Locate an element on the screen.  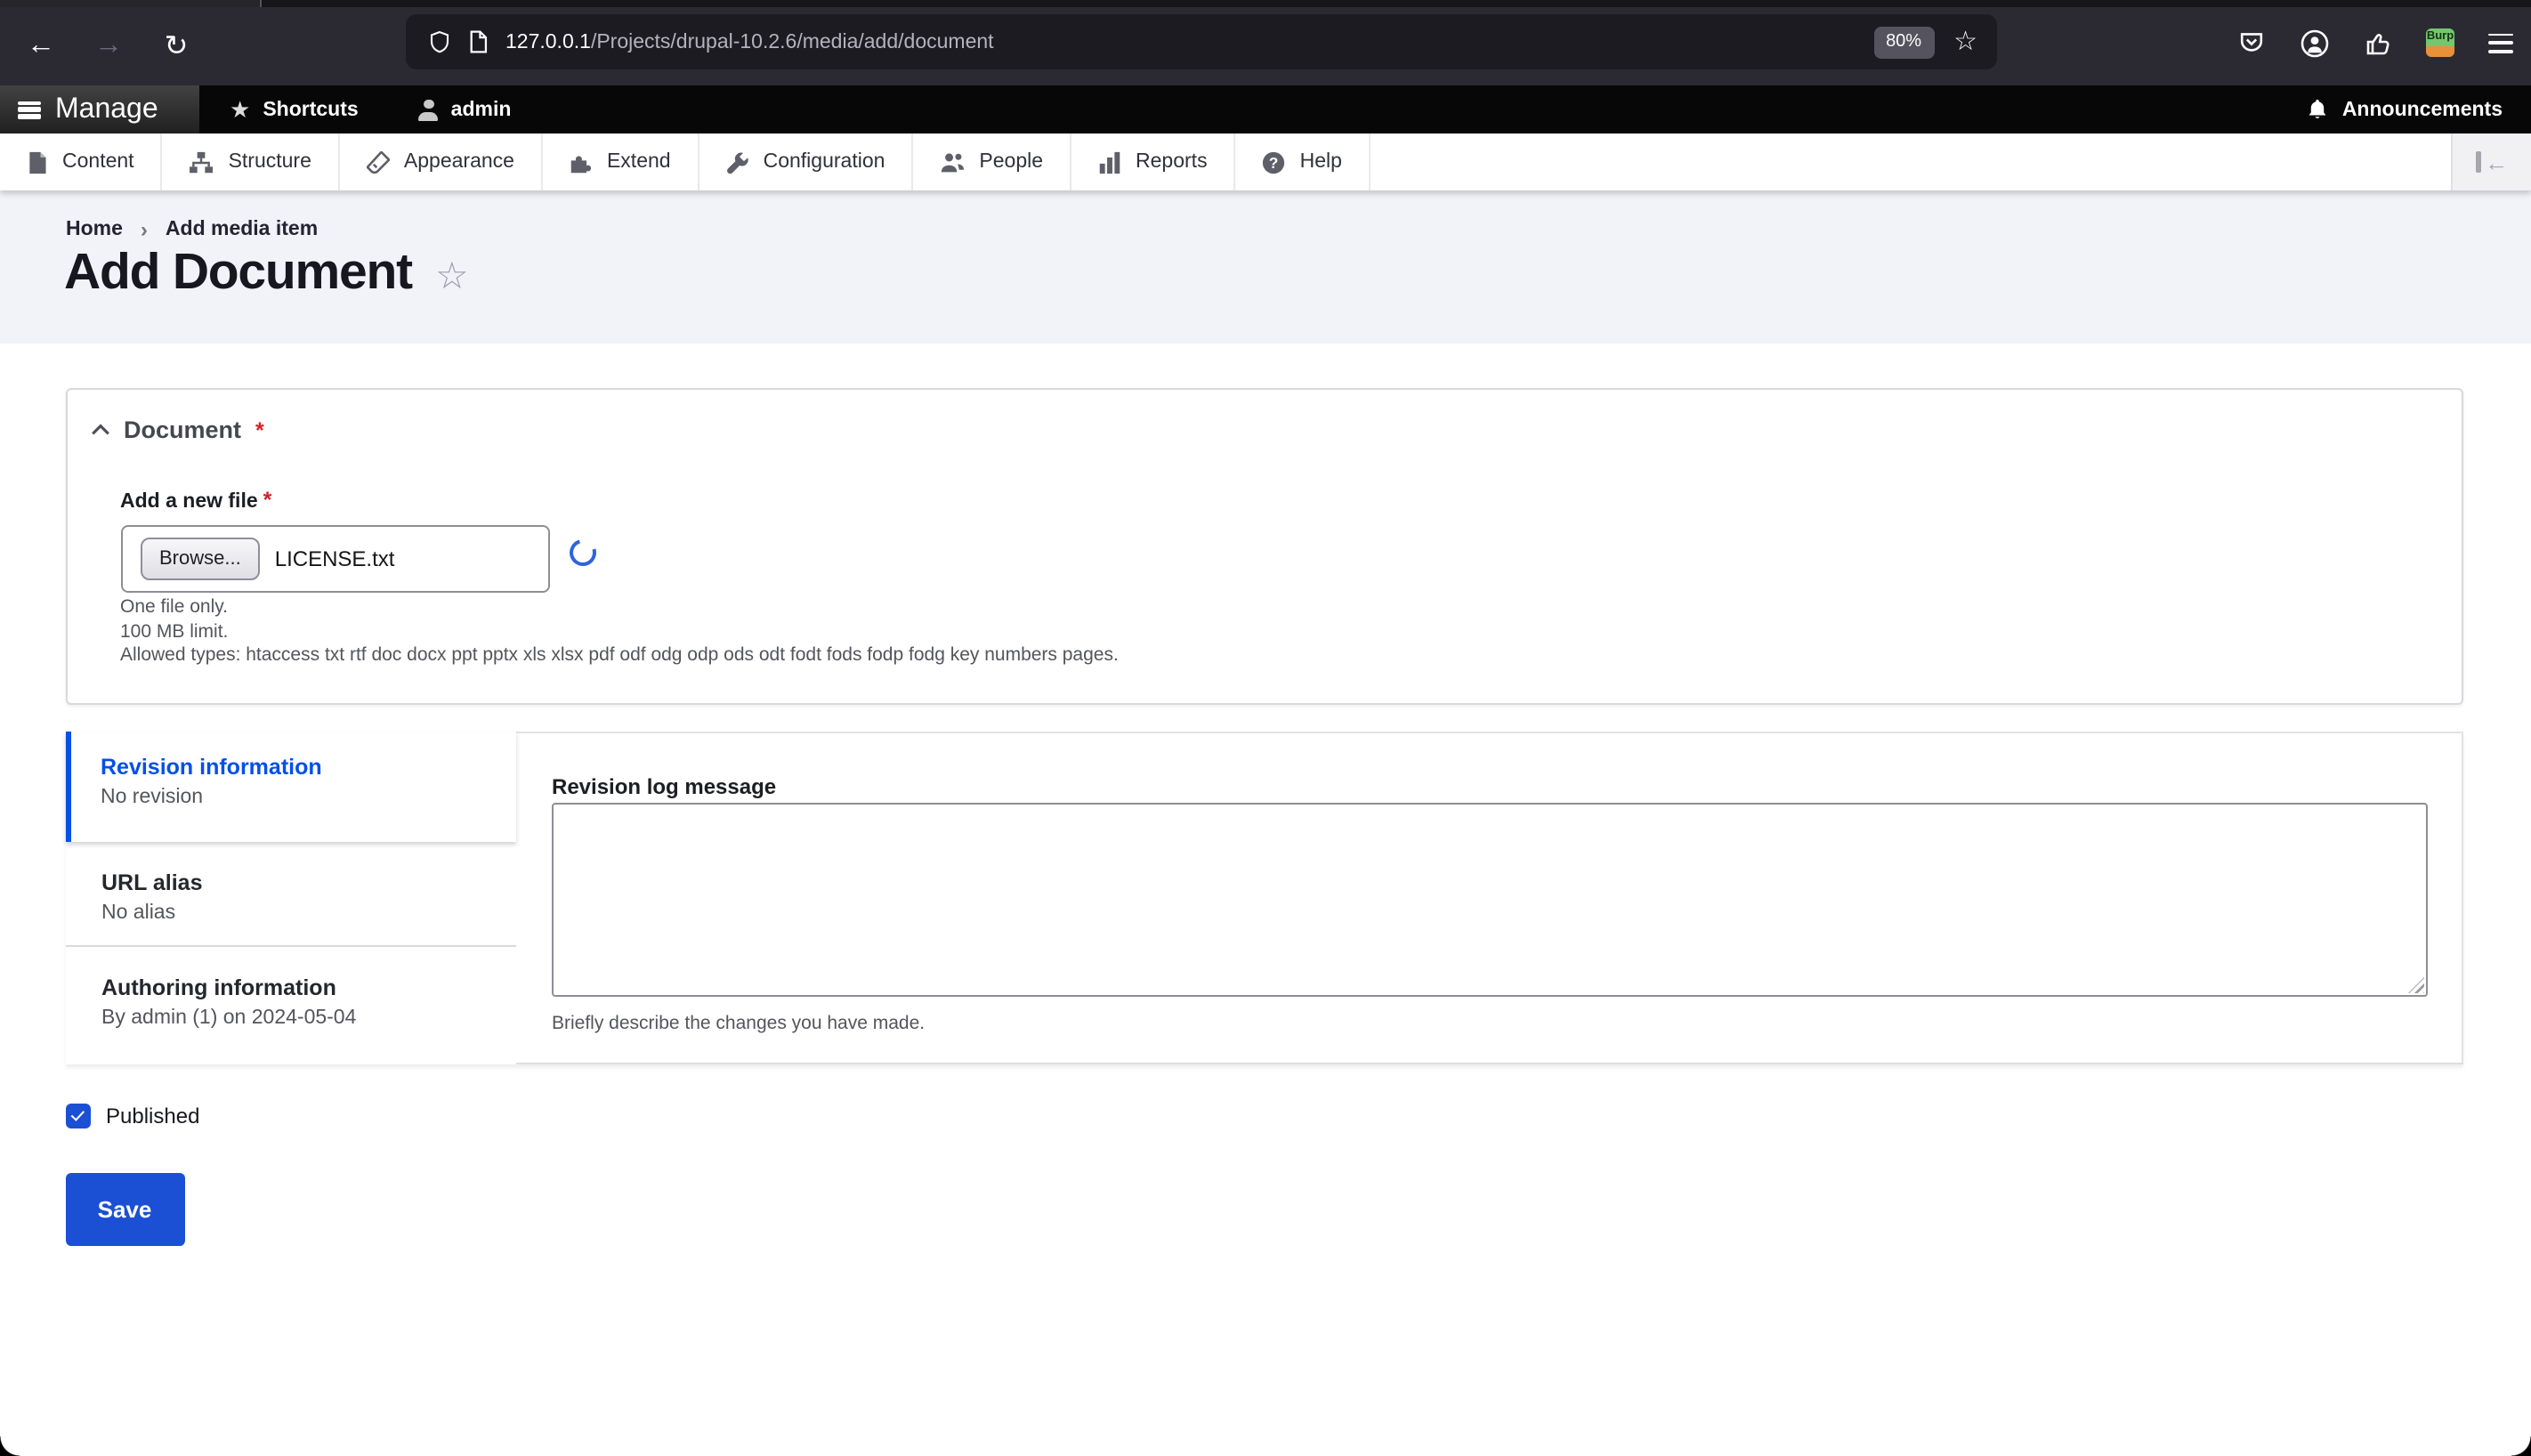
menu-item-configuration: Configuration is located at coordinates (806, 161).